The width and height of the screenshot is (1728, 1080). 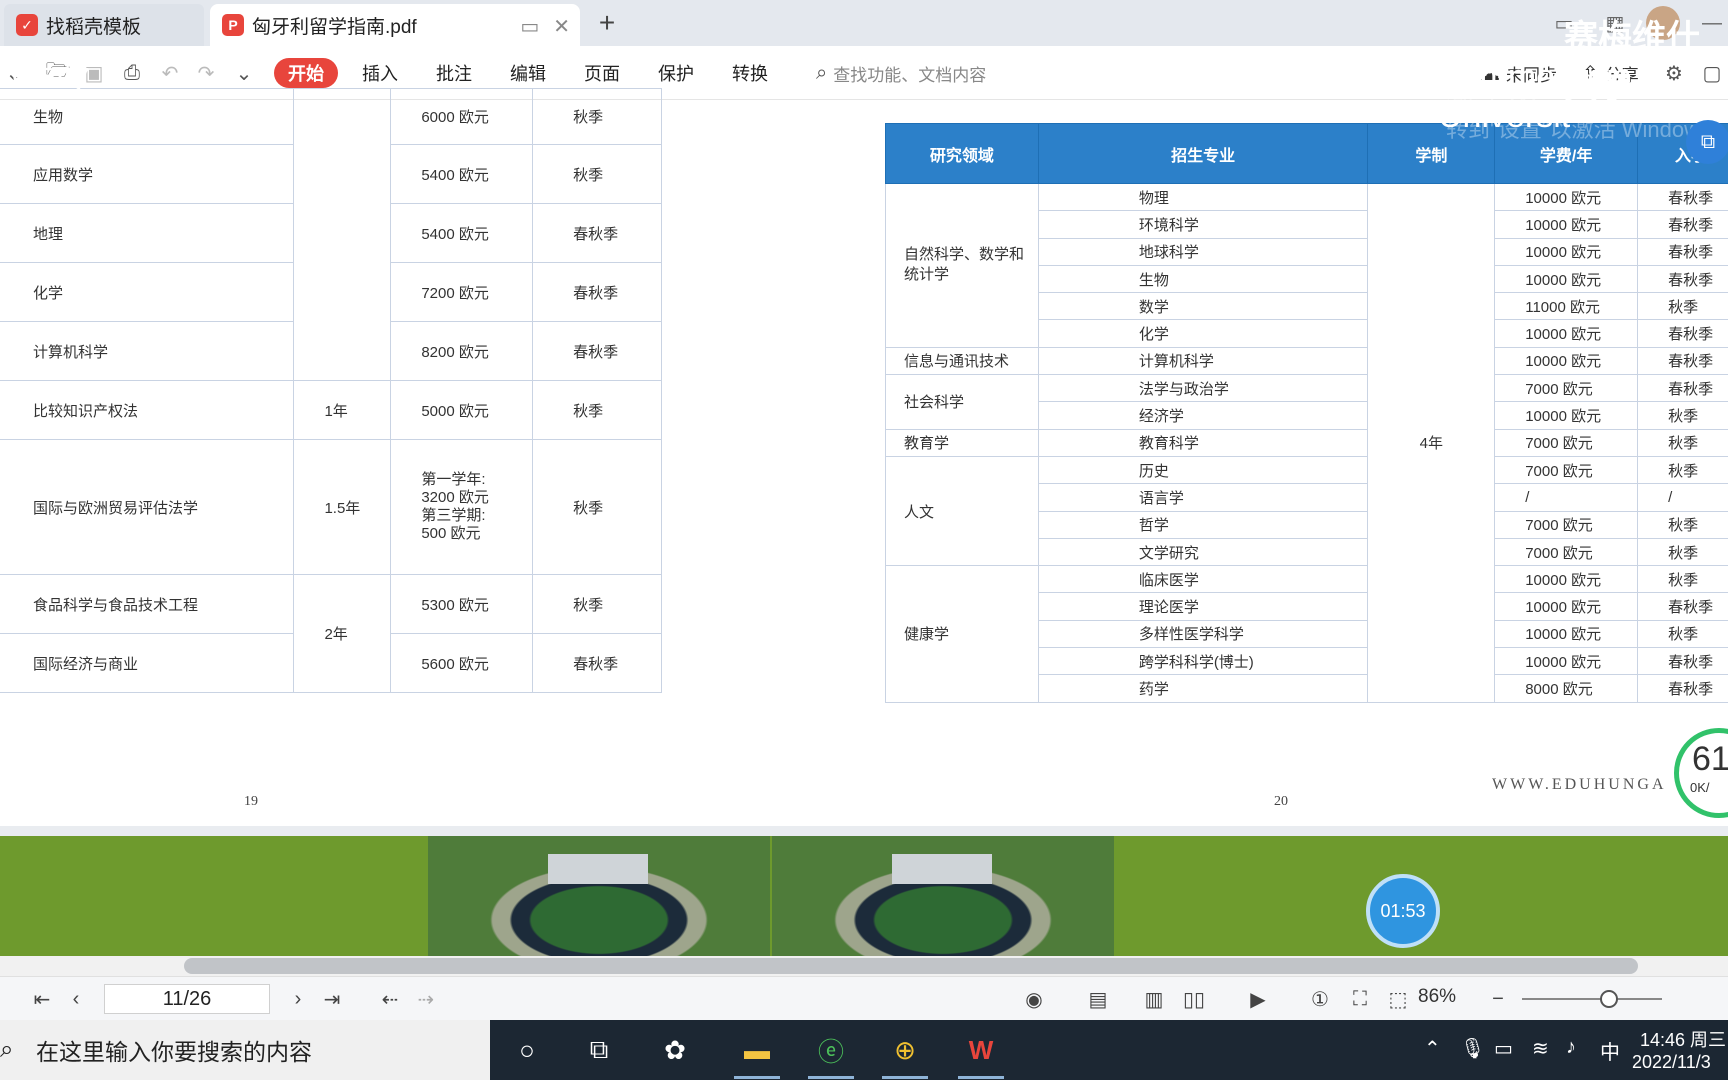 What do you see at coordinates (462, 507) in the screenshot?
I see `fee-cell: 第一学年: 3200 欧元 第三学期: 500 欧元` at bounding box center [462, 507].